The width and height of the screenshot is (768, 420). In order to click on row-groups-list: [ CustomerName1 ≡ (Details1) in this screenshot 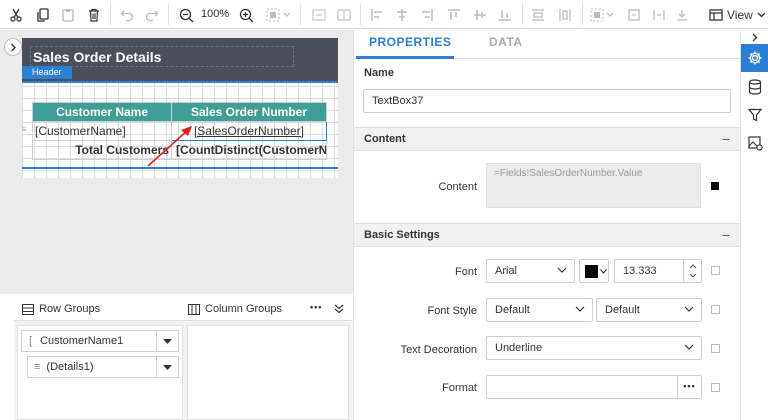, I will do `click(100, 372)`.